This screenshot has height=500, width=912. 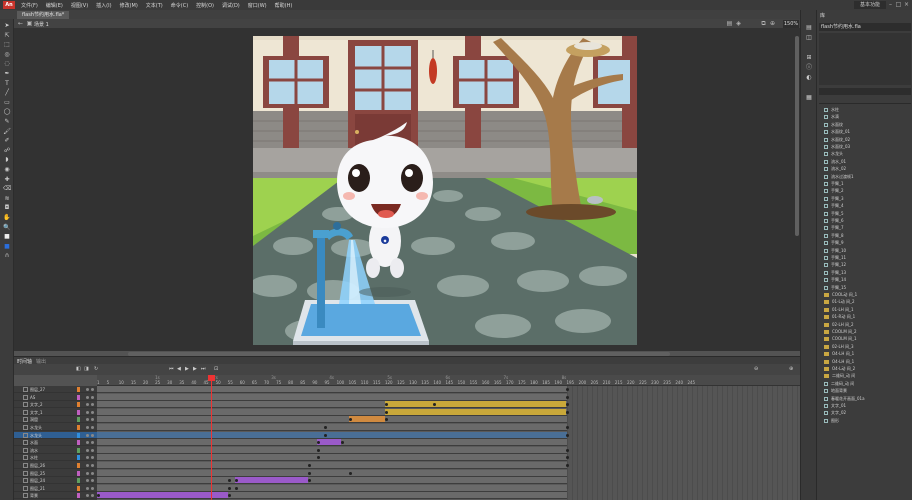 What do you see at coordinates (869, 5) in the screenshot?
I see `workspace-switcher: 基本功能` at bounding box center [869, 5].